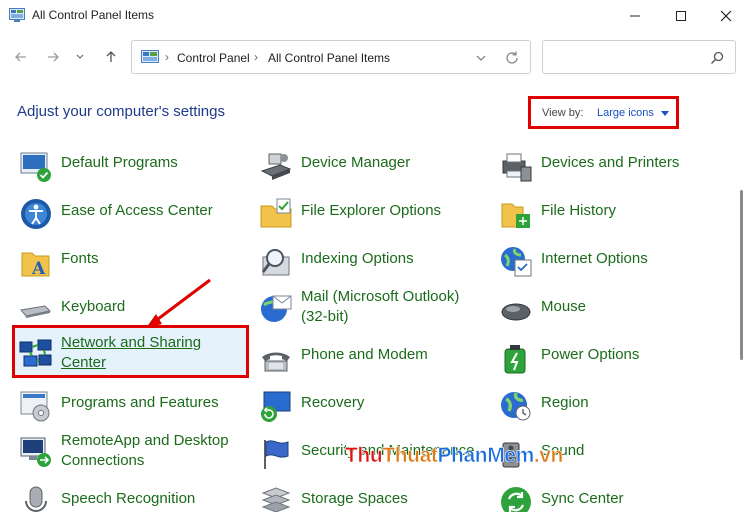 Image resolution: width=749 pixels, height=512 pixels. I want to click on search-icon, so click(717, 58).